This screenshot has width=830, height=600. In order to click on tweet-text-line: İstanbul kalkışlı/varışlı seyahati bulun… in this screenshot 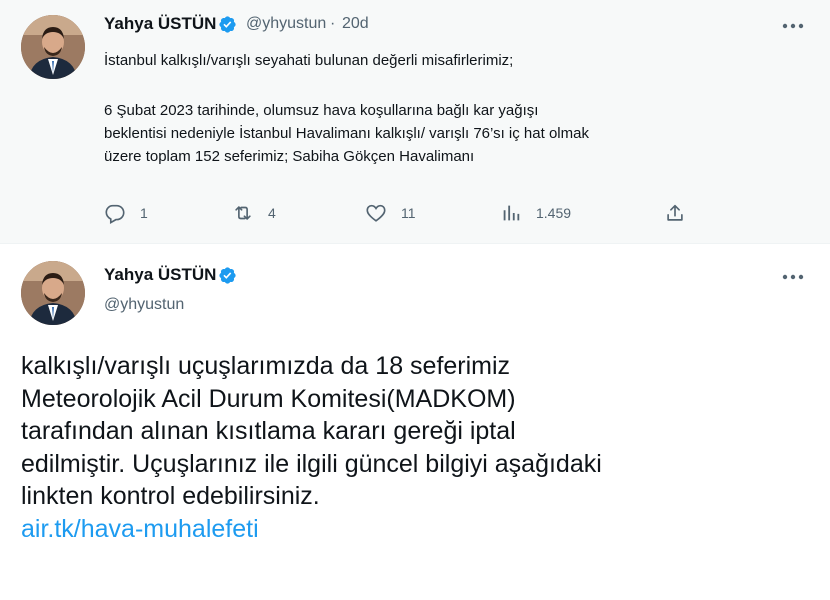, I will do `click(309, 60)`.